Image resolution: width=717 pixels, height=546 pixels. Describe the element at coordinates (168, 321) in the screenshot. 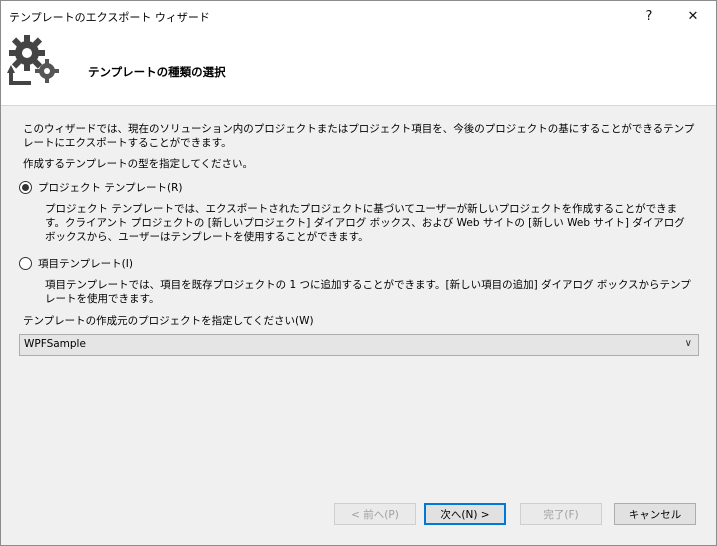

I see `project-select-label: テンプレートの作成元のプロジェクトを指定してください(W)` at that location.